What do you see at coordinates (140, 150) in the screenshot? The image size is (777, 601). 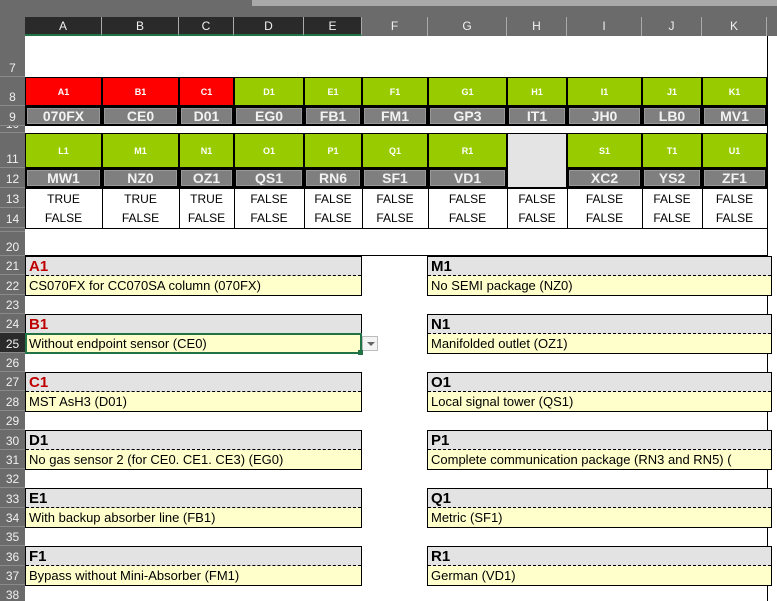 I see `option-label-cell: M1` at bounding box center [140, 150].